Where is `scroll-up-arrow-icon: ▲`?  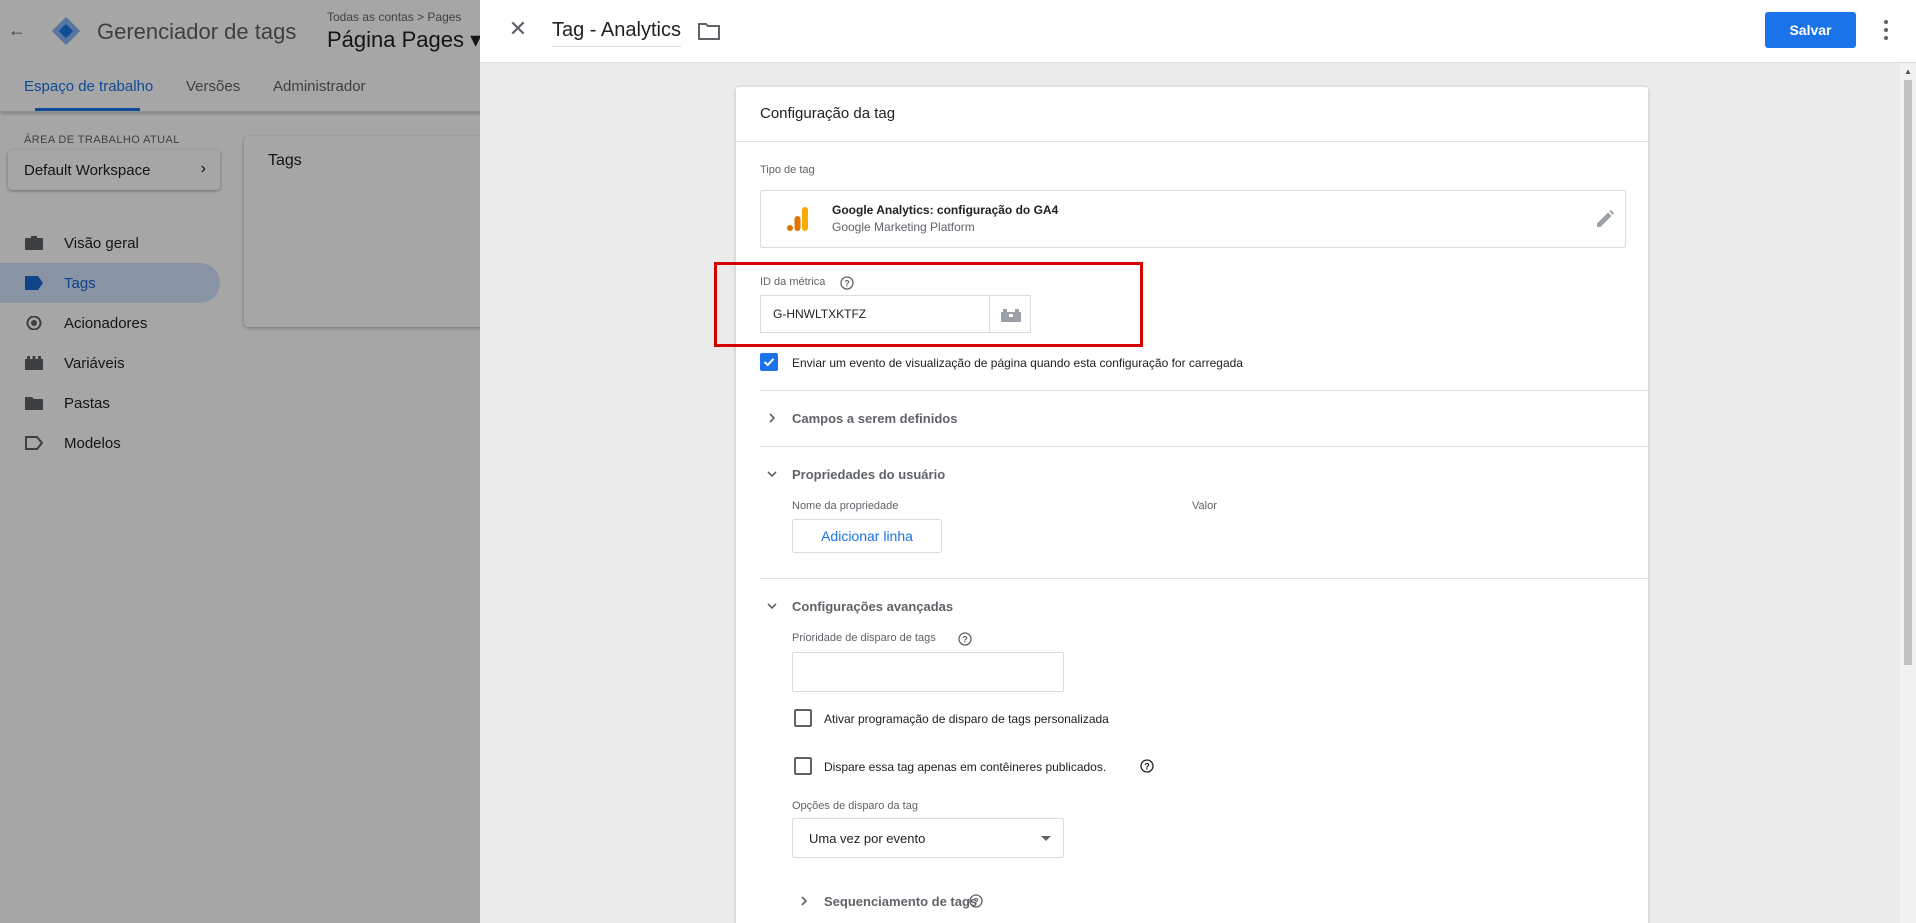 scroll-up-arrow-icon: ▲ is located at coordinates (1908, 71).